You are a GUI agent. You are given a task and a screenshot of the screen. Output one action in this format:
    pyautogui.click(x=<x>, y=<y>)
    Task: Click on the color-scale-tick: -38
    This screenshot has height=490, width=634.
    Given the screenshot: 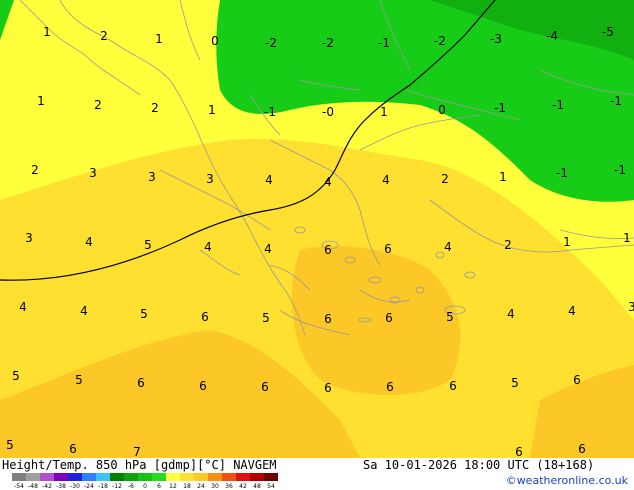 What is the action you would take?
    pyautogui.click(x=61, y=486)
    